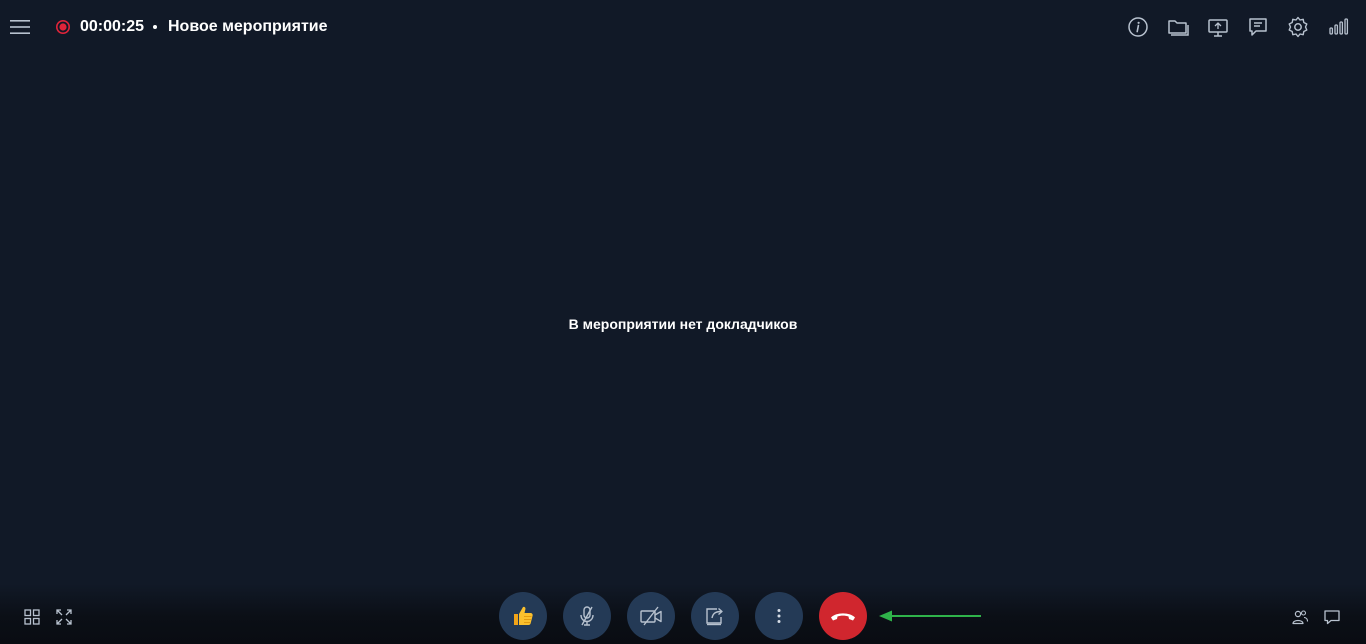  I want to click on chat-bubble-icon, so click(1332, 617).